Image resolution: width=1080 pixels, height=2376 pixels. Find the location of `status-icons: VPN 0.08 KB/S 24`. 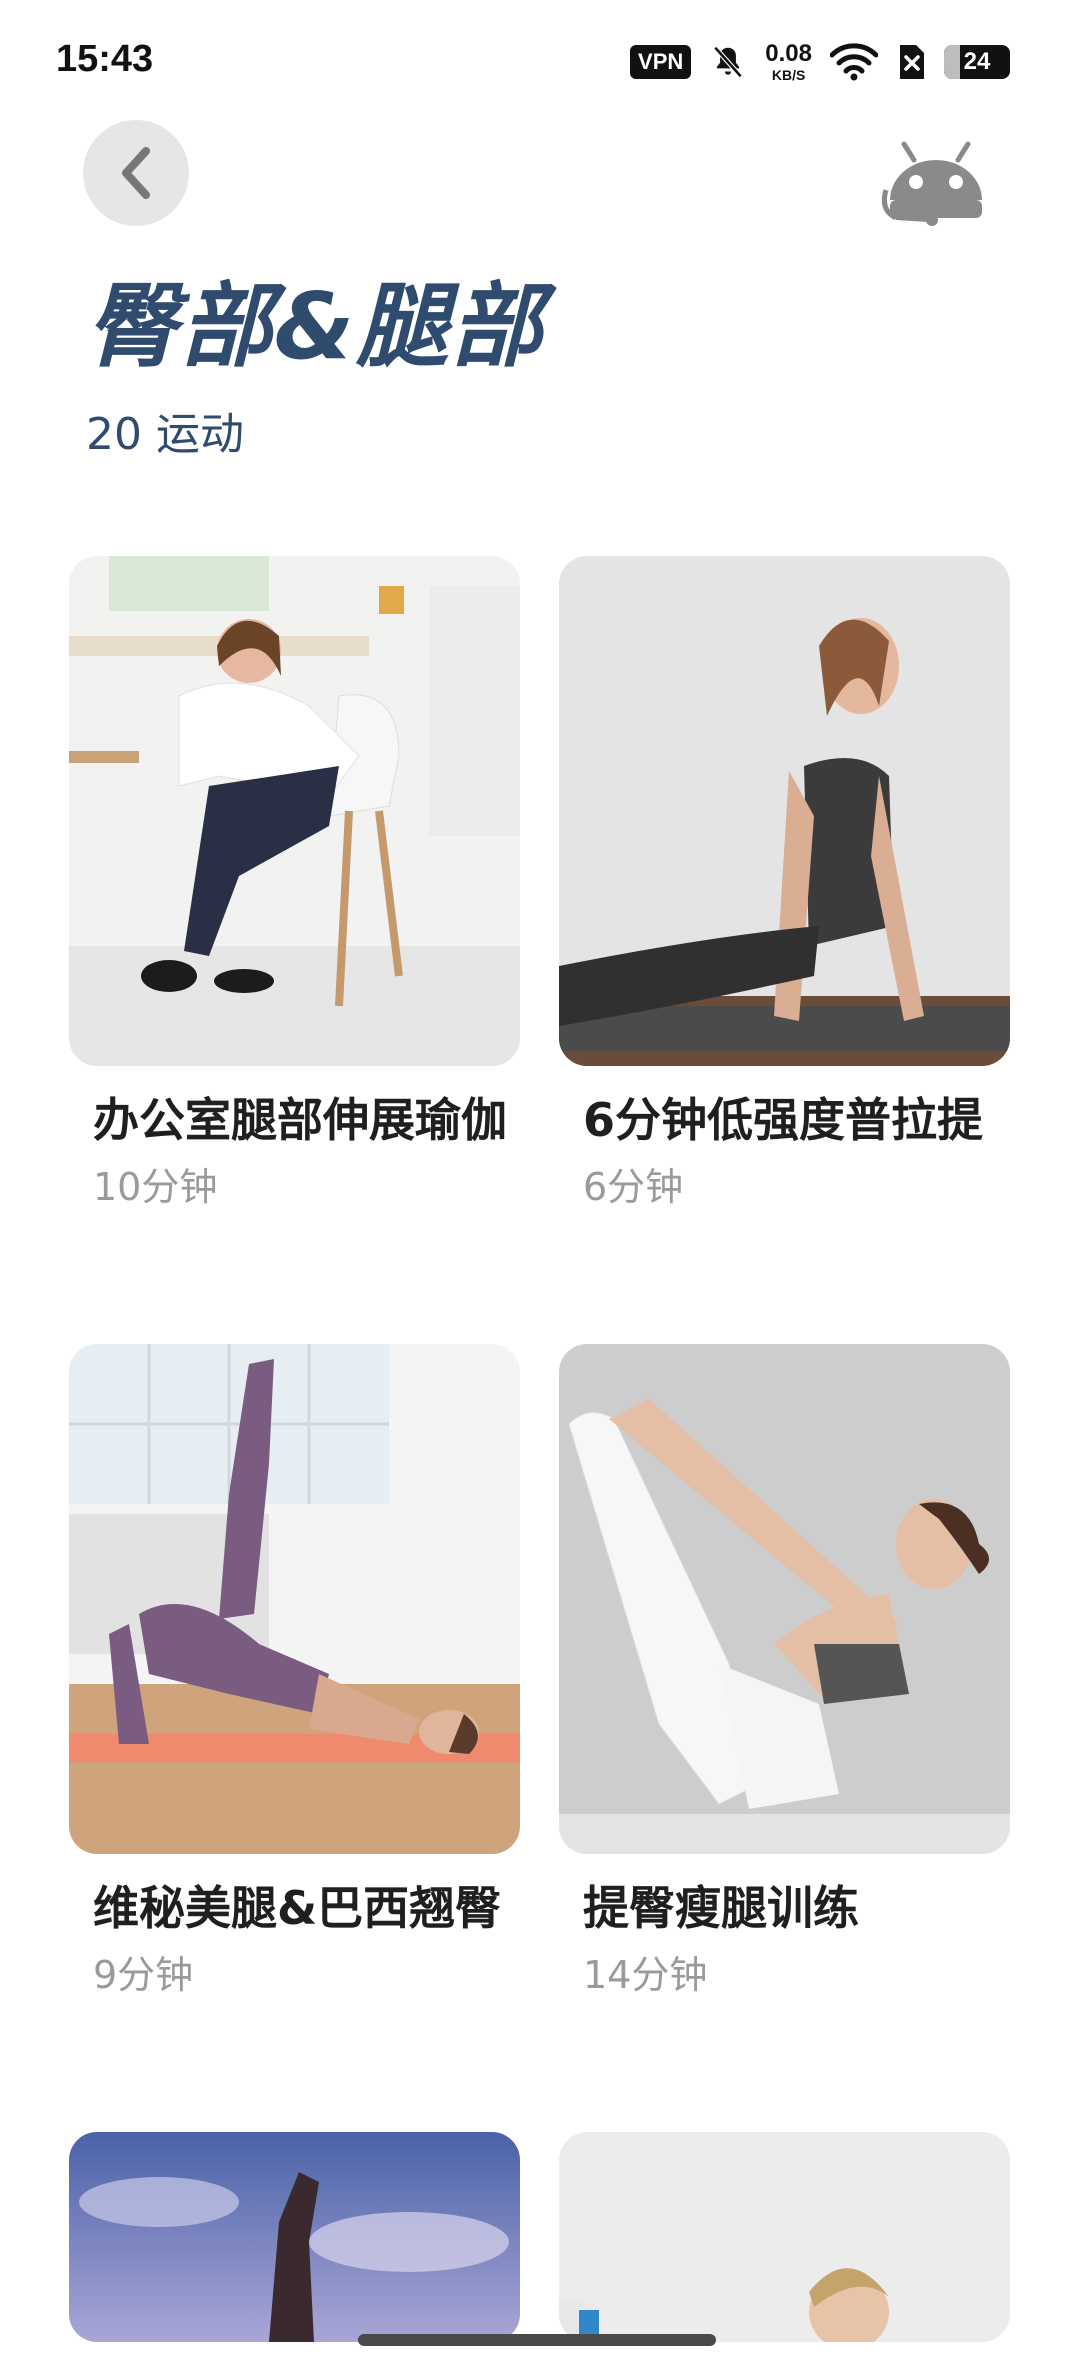

status-icons: VPN 0.08 KB/S 24 is located at coordinates (820, 62).